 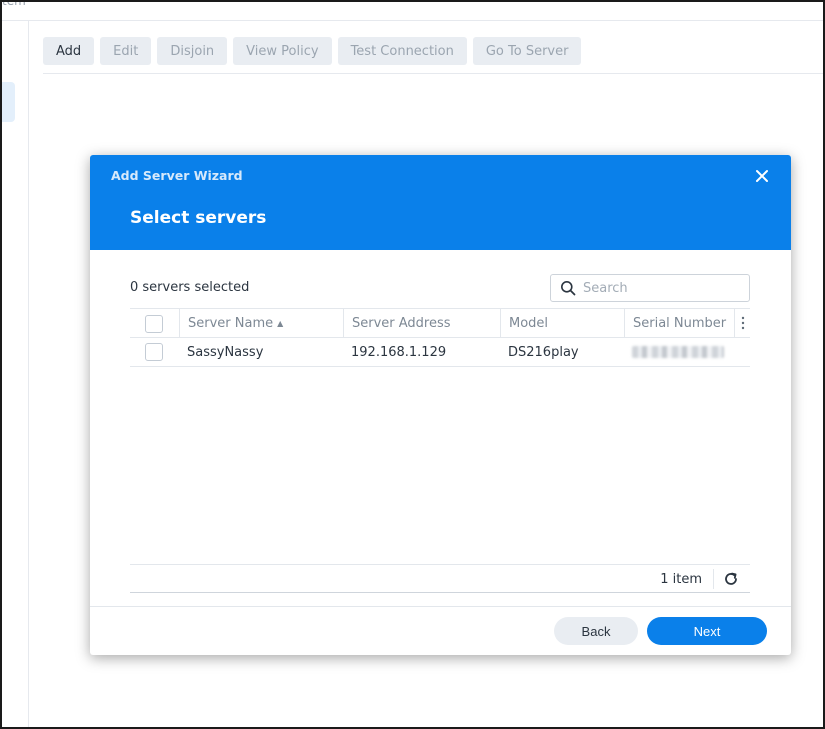 I want to click on column-serial-number: Serial Number, so click(x=679, y=323).